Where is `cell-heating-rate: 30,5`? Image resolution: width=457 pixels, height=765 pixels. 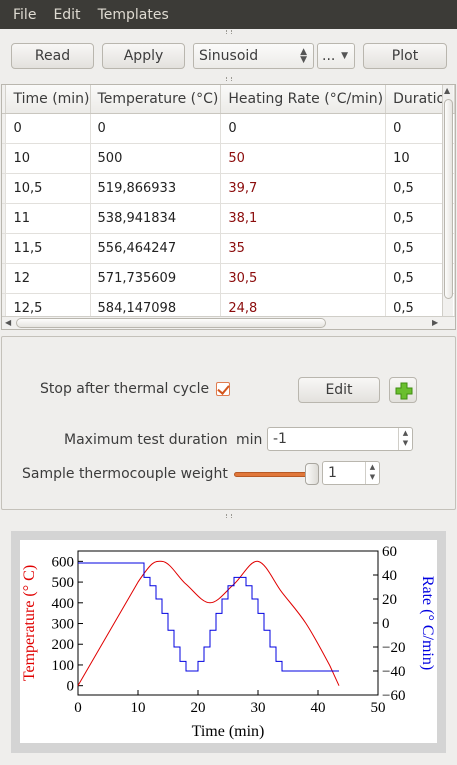
cell-heating-rate: 30,5 is located at coordinates (303, 278).